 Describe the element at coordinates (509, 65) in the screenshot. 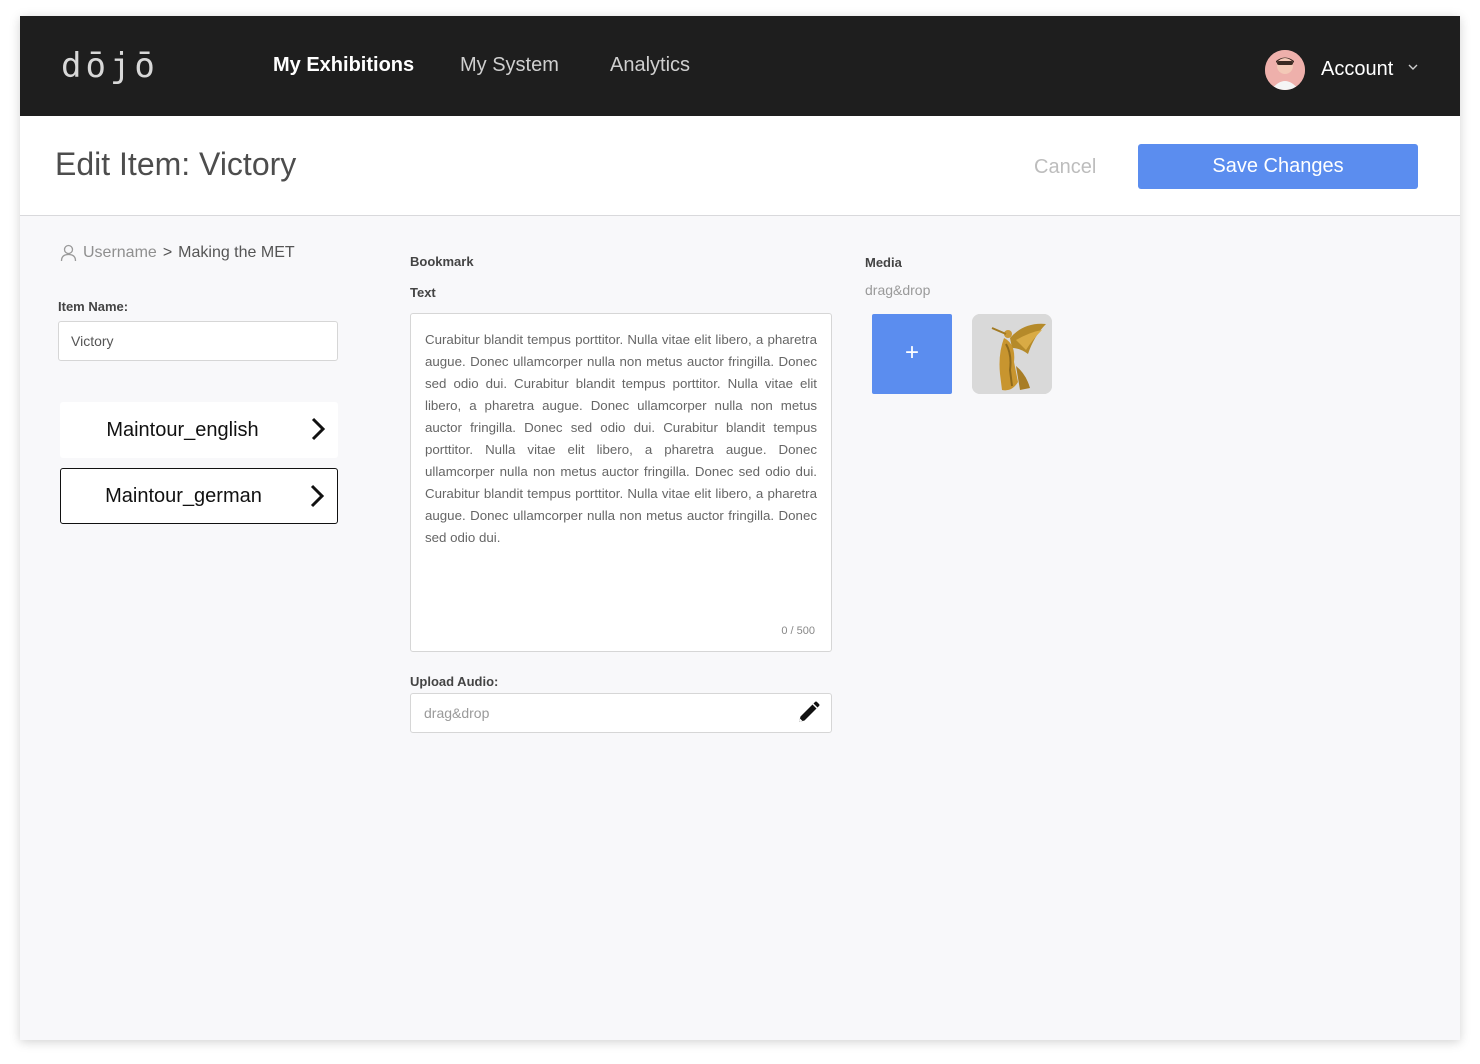

I see `nav-my-system: My System` at that location.